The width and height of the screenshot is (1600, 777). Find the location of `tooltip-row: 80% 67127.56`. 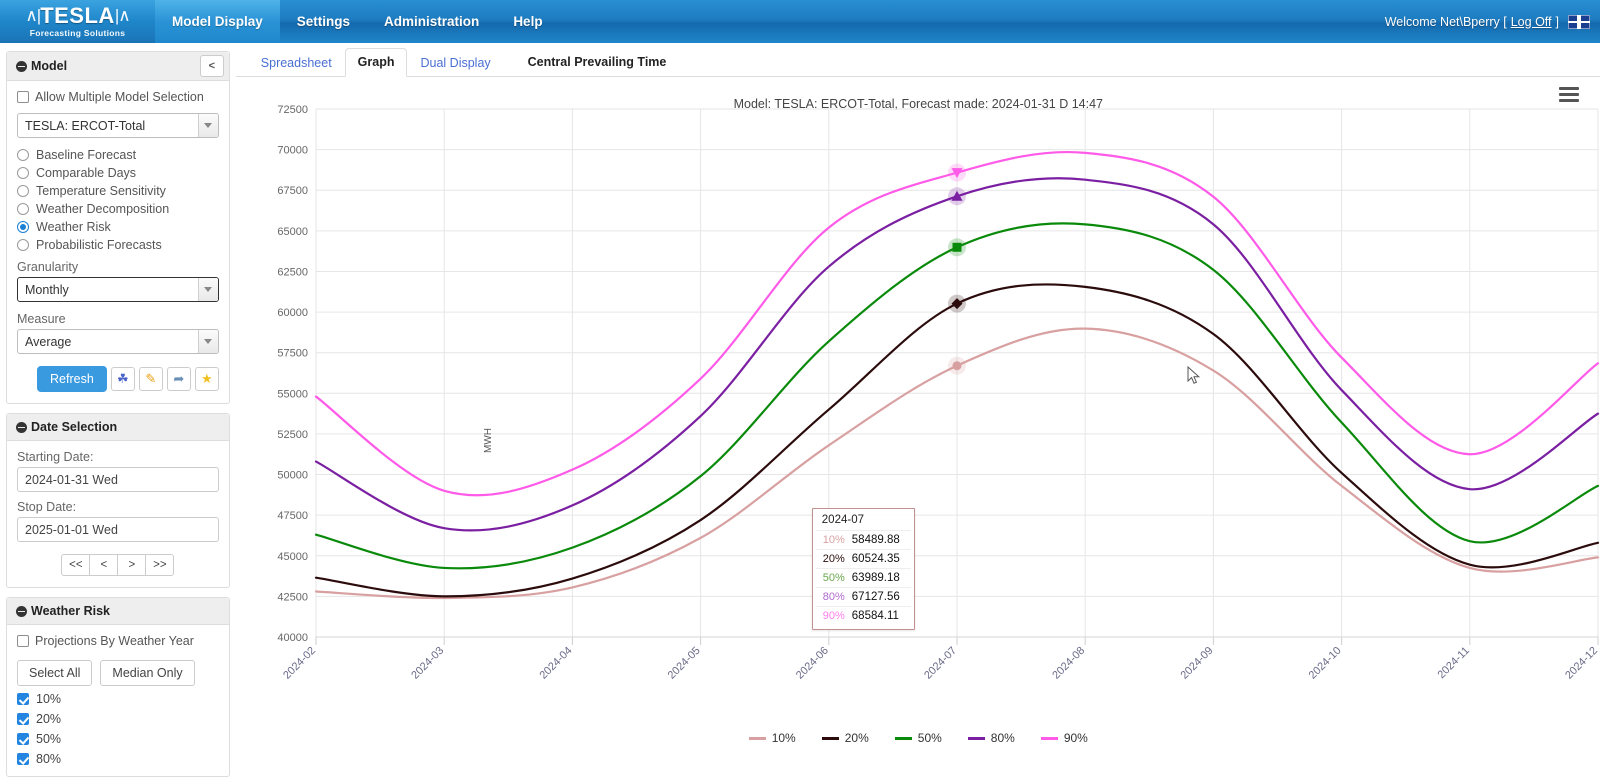

tooltip-row: 80% 67127.56 is located at coordinates (863, 597).